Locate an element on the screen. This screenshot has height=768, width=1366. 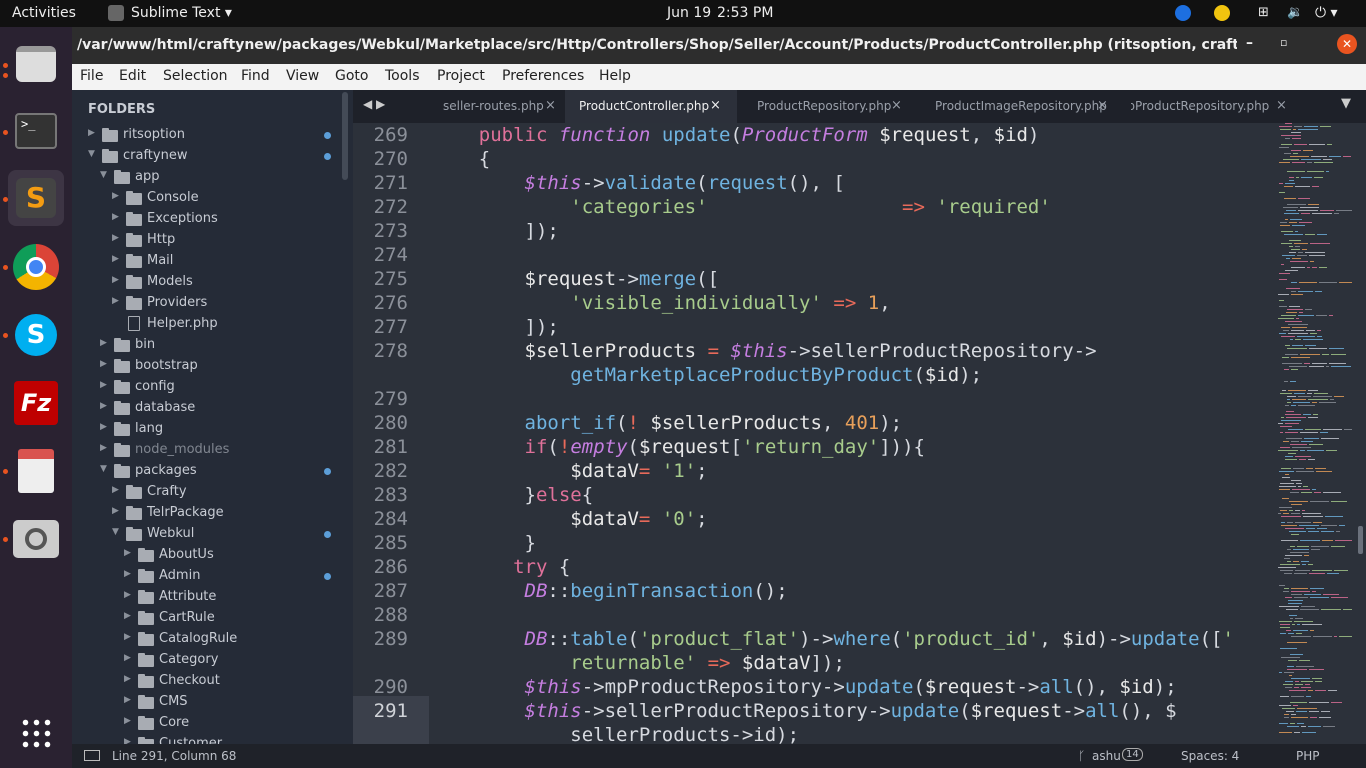
folder-item: ▶ bootstrap is located at coordinates (212, 366).